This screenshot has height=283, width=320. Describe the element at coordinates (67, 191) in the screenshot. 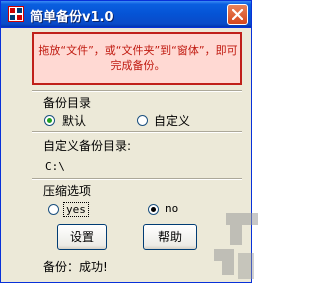

I see `compression-heading: 压缩选项` at that location.